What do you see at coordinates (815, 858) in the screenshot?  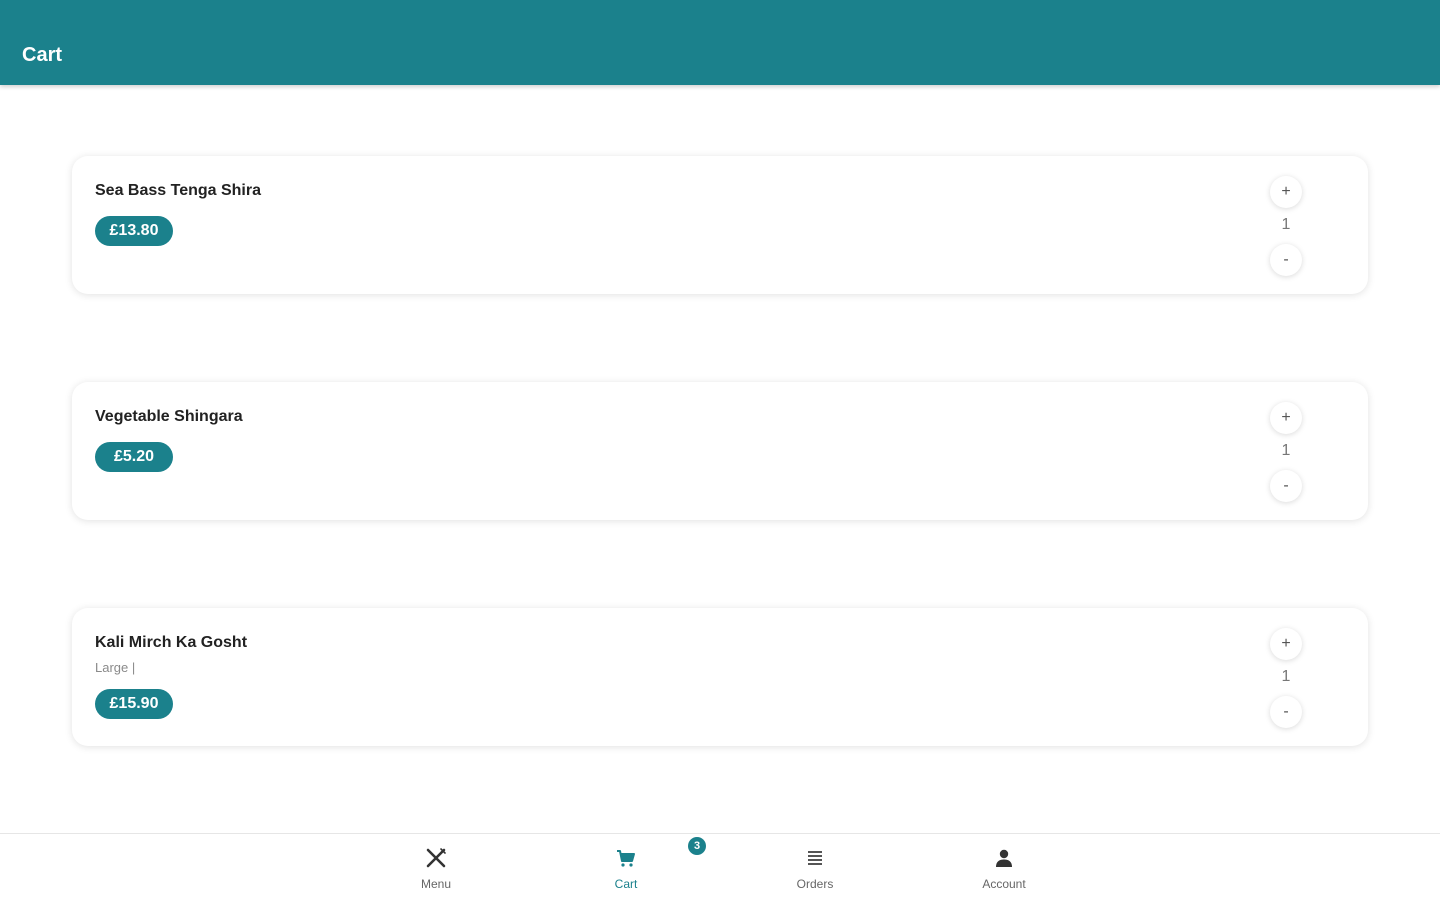 I see `list-icon` at bounding box center [815, 858].